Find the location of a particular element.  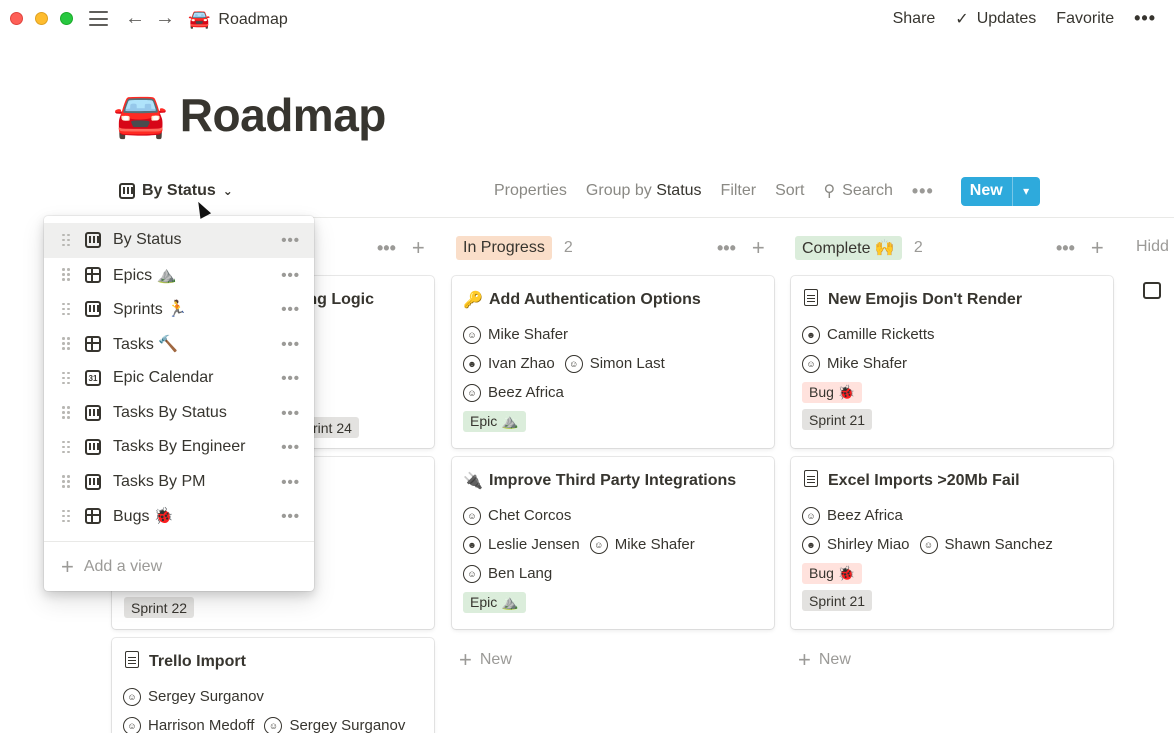

card-title-text: Add Authentication Options is located at coordinates (595, 299).